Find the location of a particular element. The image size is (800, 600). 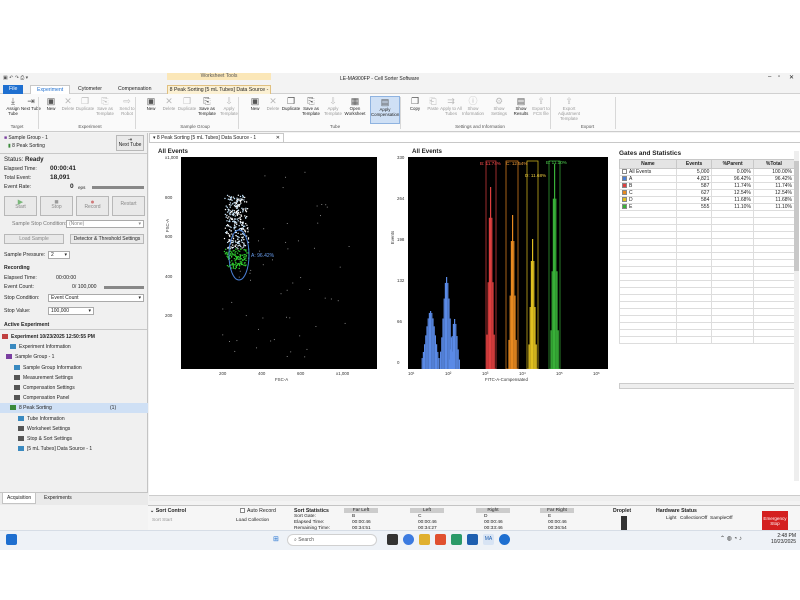

widgets-icon is located at coordinates (11, 539).